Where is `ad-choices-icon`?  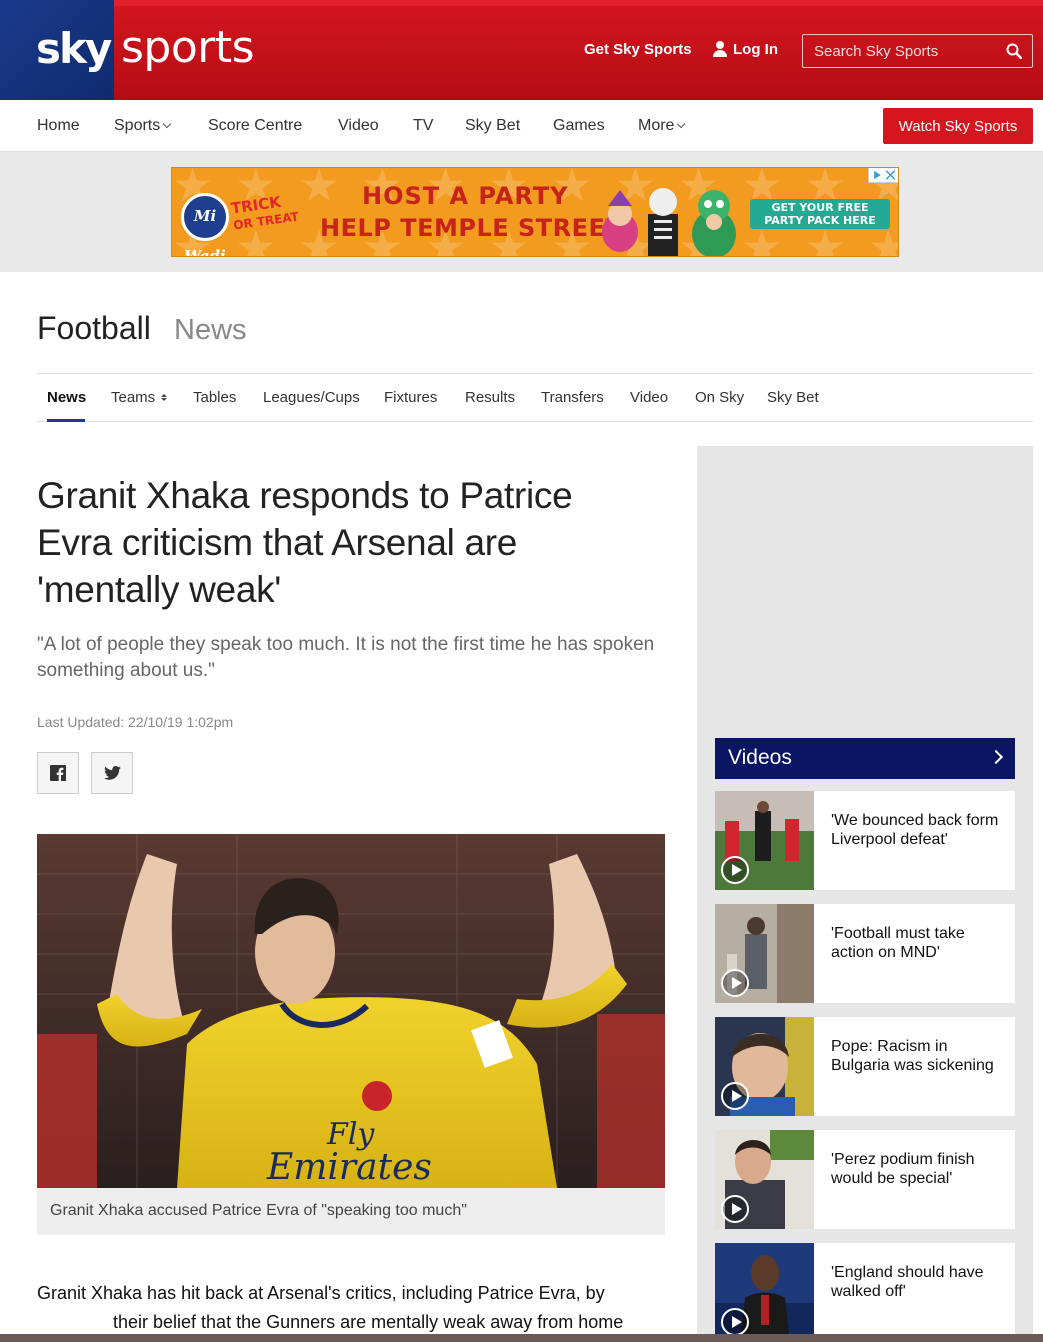 ad-choices-icon is located at coordinates (883, 175).